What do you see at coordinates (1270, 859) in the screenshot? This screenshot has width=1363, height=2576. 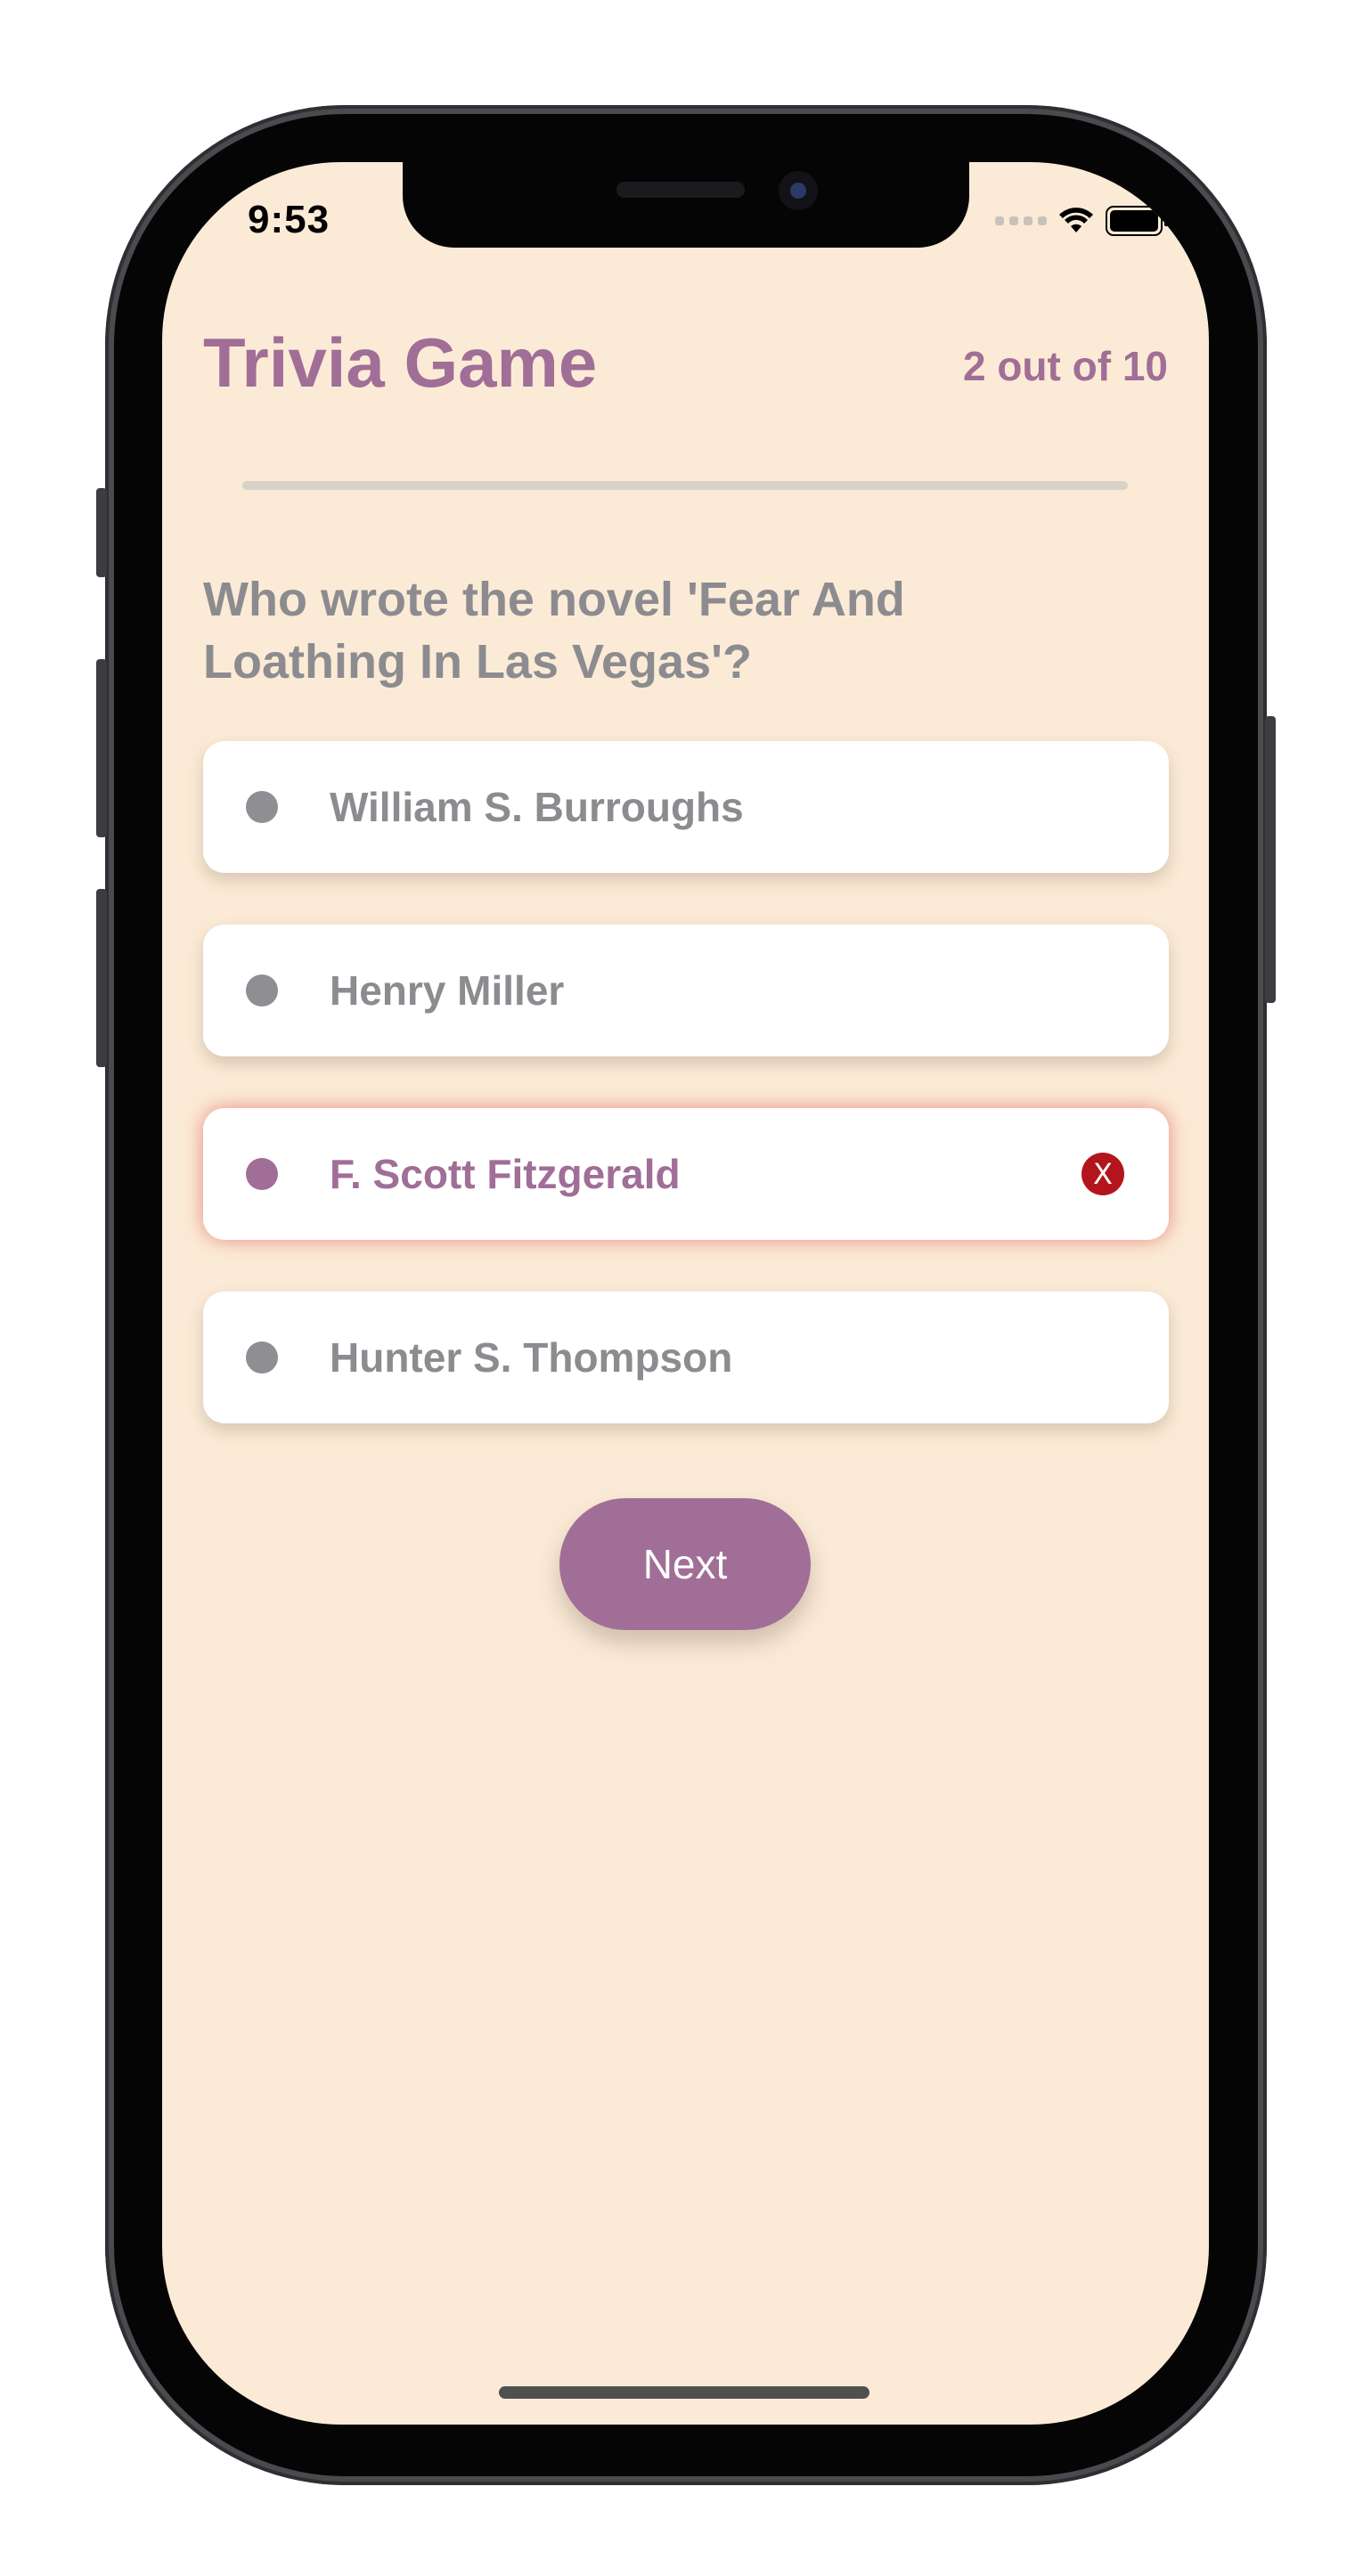 I see `power-button` at bounding box center [1270, 859].